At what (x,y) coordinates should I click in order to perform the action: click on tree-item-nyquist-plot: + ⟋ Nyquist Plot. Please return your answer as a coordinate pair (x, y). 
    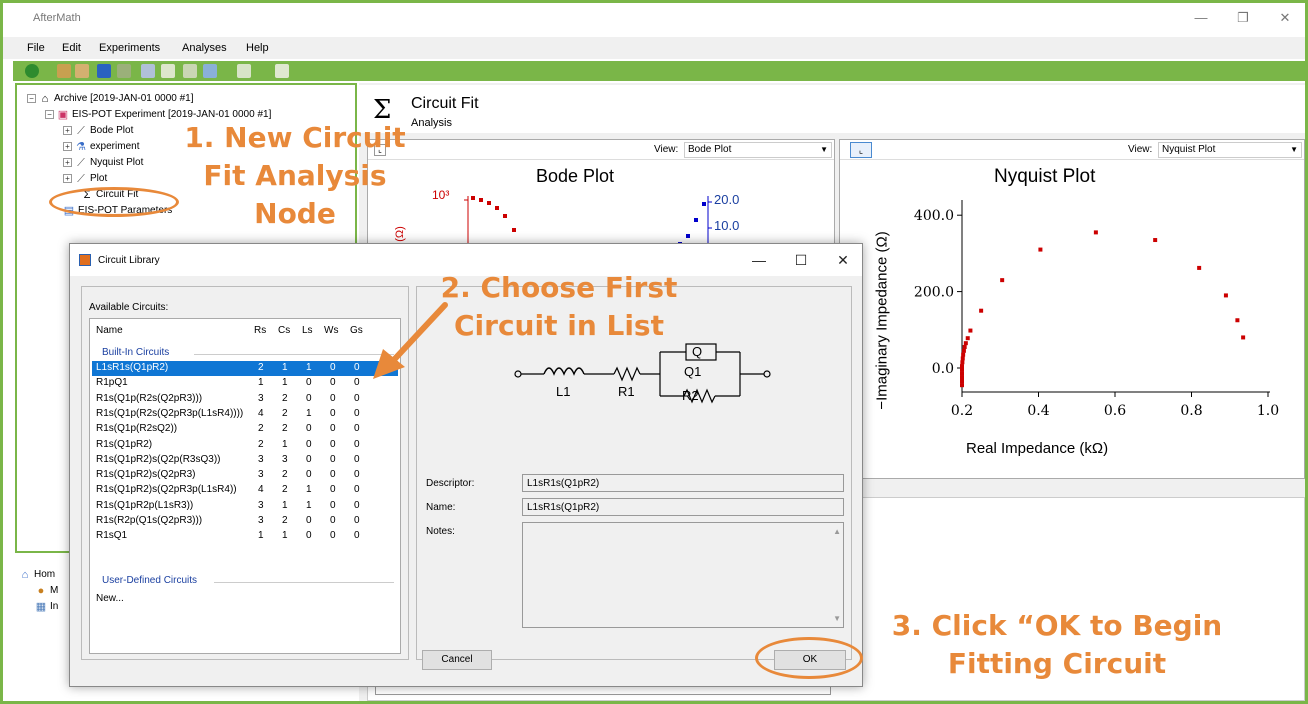
    Looking at the image, I should click on (103, 162).